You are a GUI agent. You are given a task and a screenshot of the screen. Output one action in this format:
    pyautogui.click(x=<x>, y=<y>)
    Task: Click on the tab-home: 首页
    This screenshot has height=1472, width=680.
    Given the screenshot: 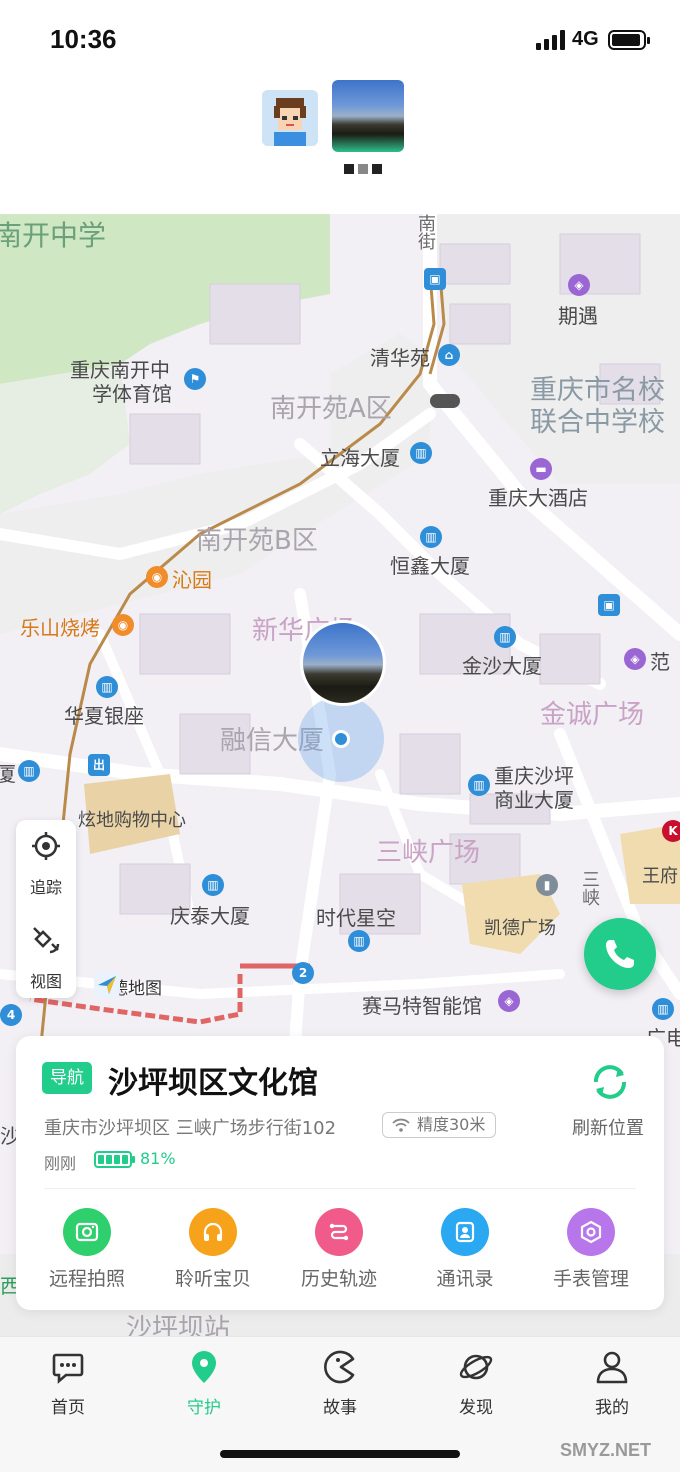 What is the action you would take?
    pyautogui.click(x=68, y=1385)
    